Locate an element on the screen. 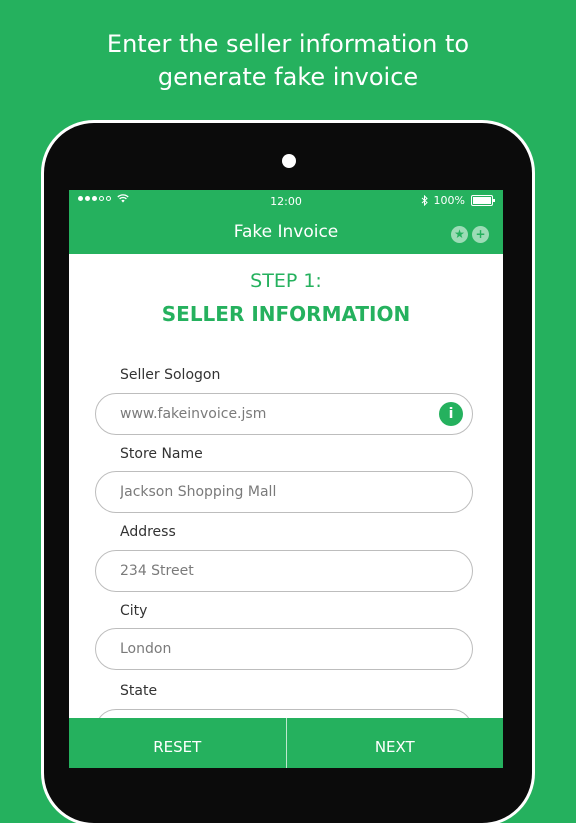  status-right: 100% is located at coordinates (458, 200).